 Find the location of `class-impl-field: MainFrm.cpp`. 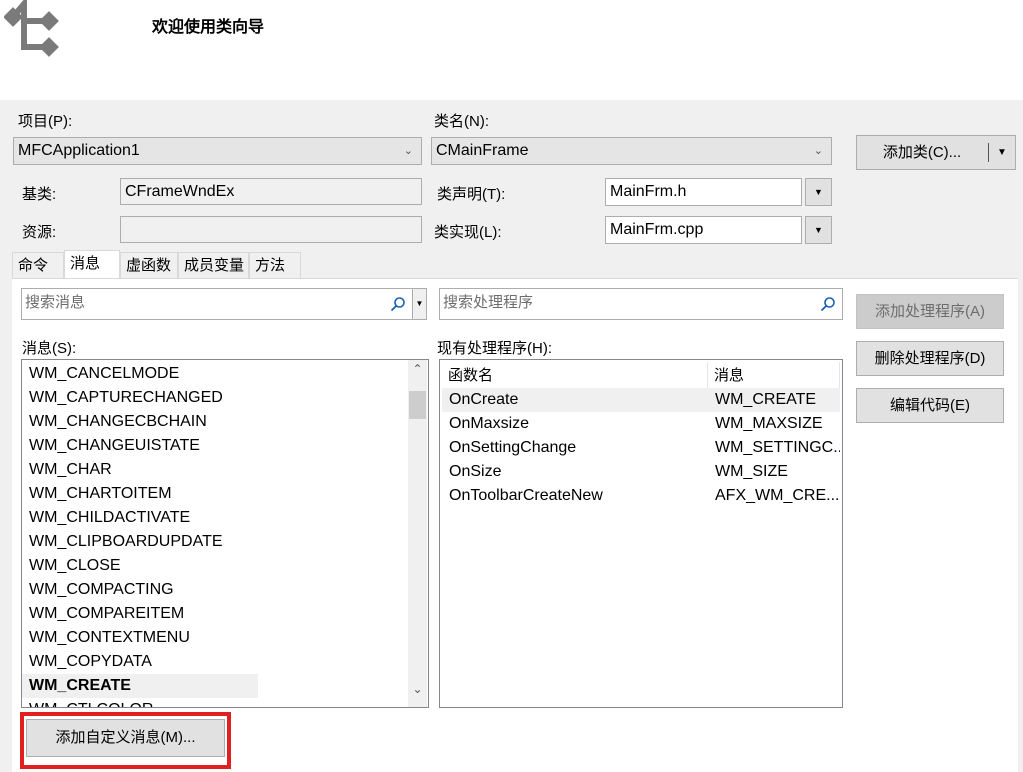

class-impl-field: MainFrm.cpp is located at coordinates (703, 230).